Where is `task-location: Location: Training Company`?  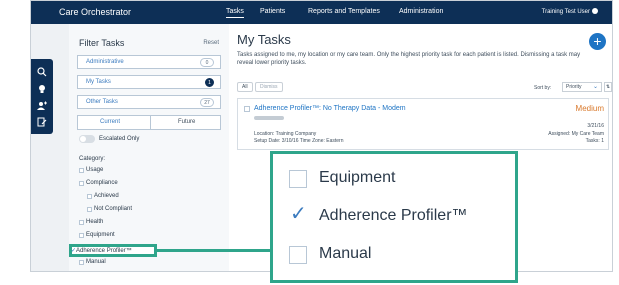
task-location: Location: Training Company is located at coordinates (285, 134).